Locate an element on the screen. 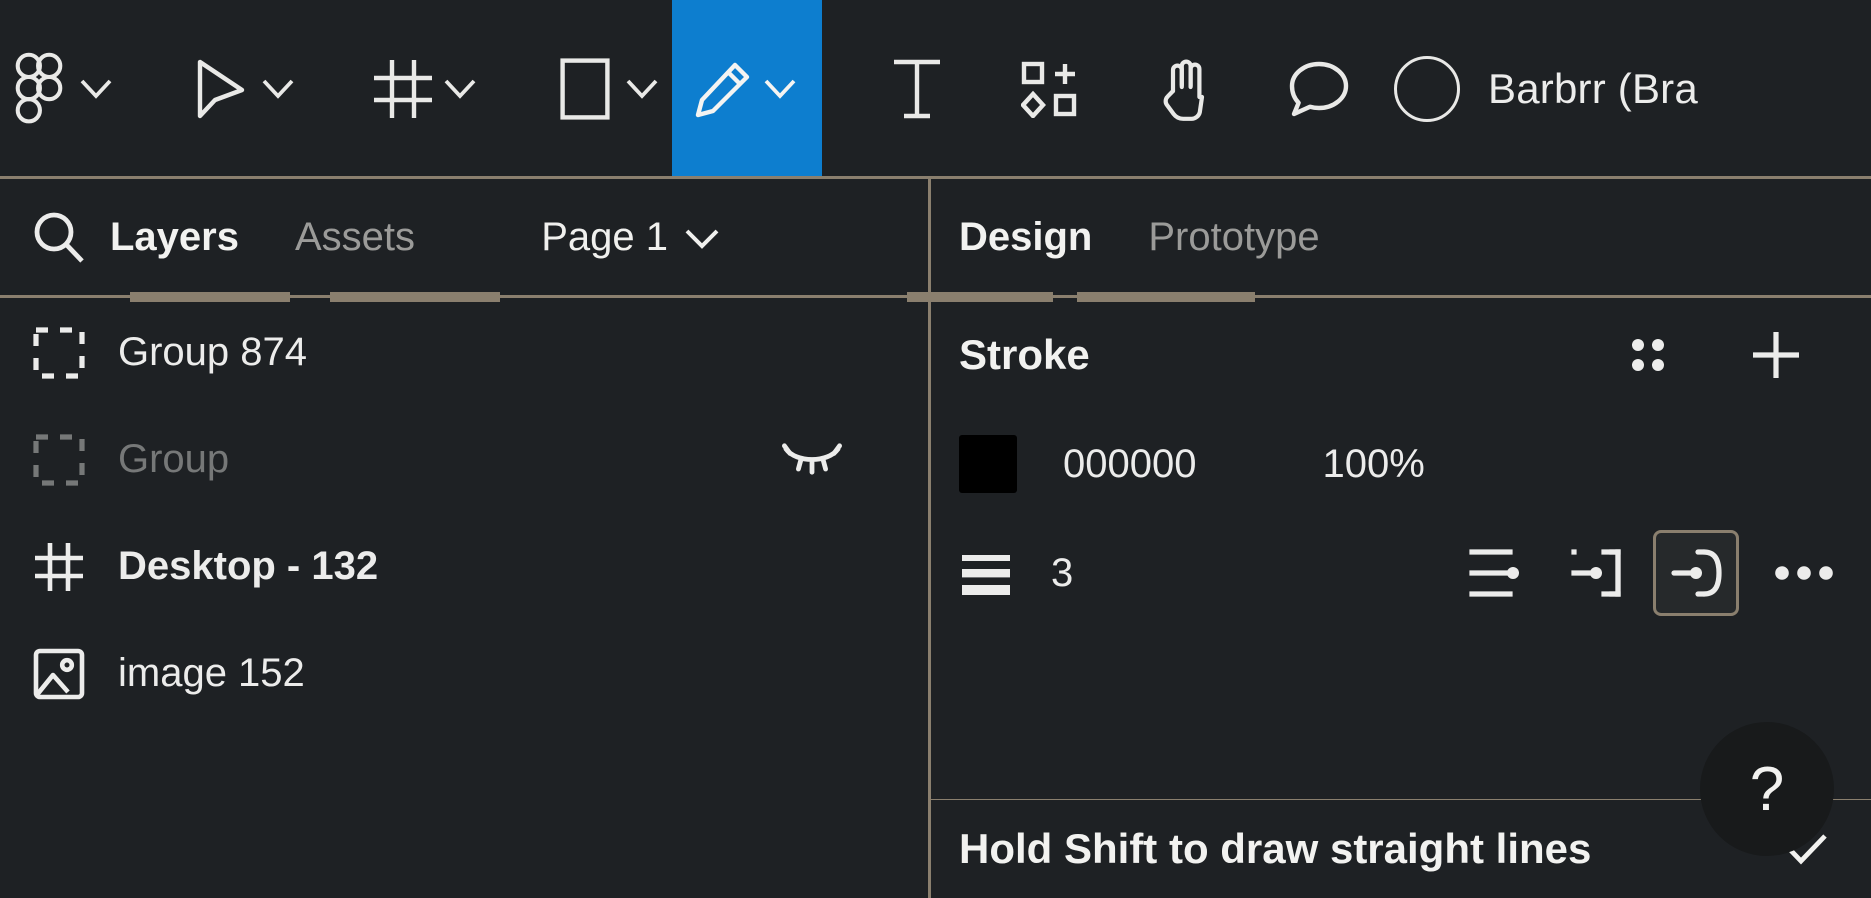 The width and height of the screenshot is (1871, 898). toolbar-item-shape is located at coordinates (609, 89).